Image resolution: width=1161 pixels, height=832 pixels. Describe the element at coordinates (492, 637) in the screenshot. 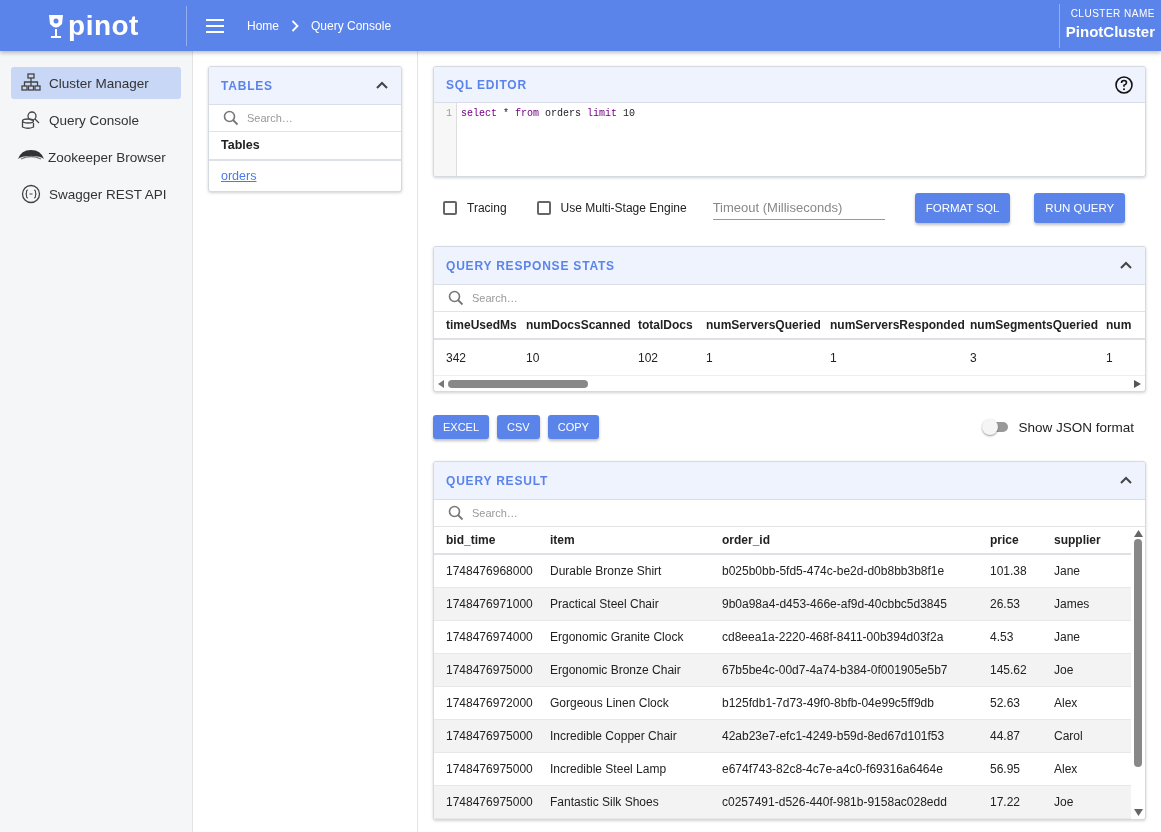

I see `table-cell: 1748476974000` at that location.